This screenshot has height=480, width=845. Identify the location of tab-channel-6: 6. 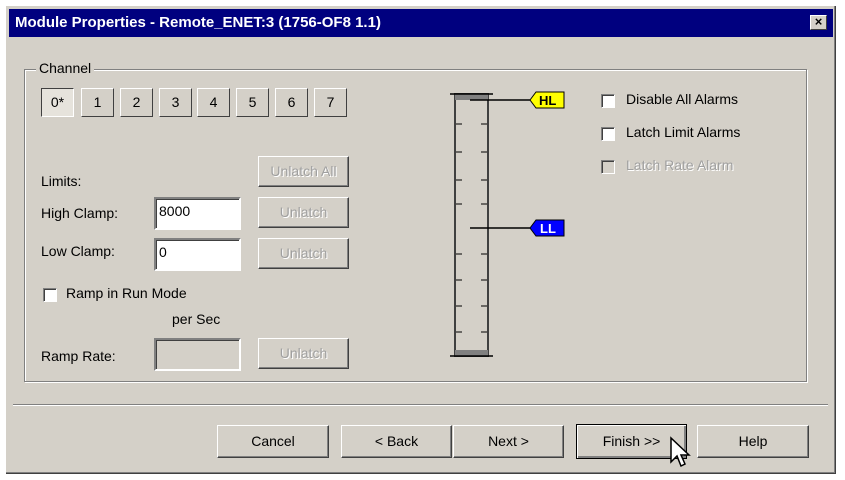
(291, 102).